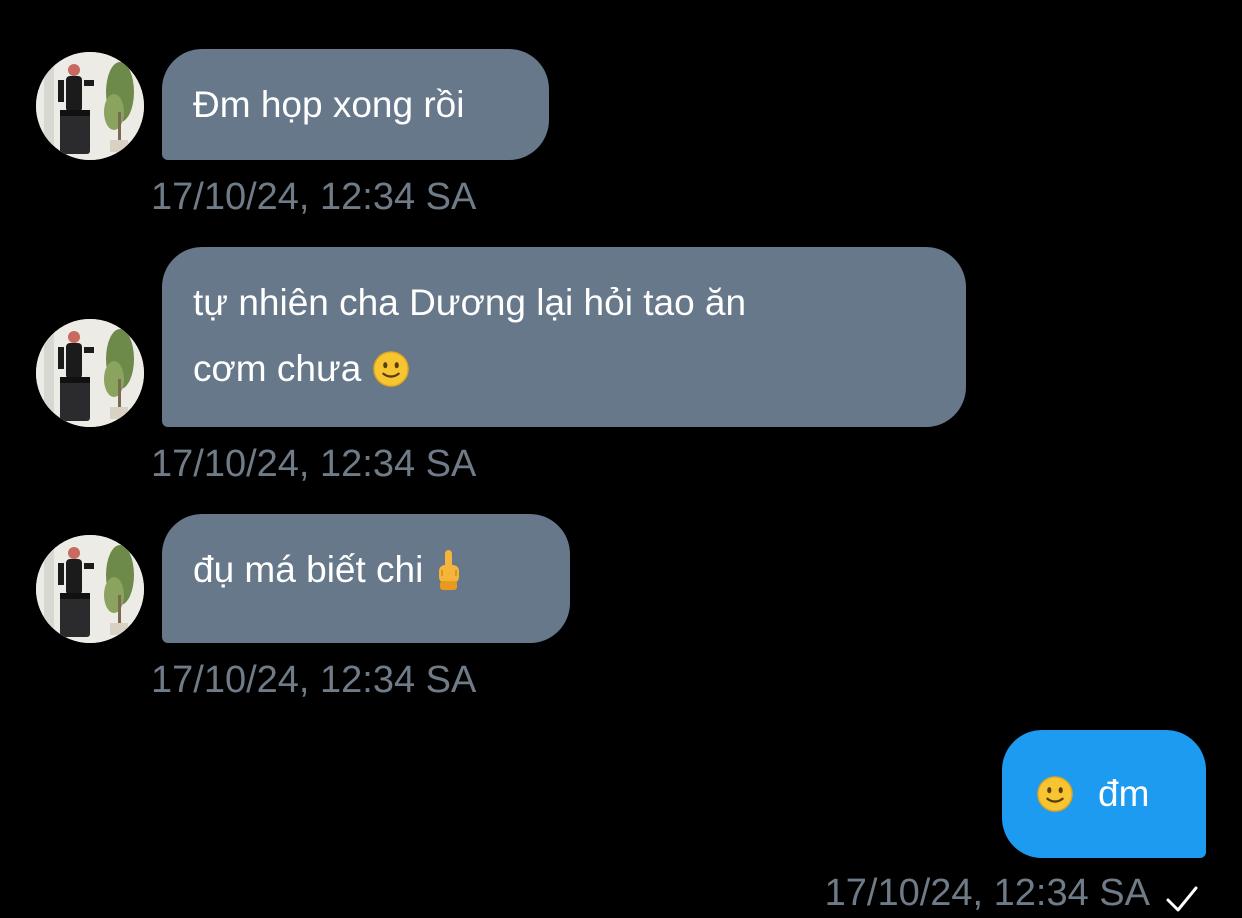 The image size is (1242, 918). Describe the element at coordinates (1182, 899) in the screenshot. I see `checkmark-icon` at that location.